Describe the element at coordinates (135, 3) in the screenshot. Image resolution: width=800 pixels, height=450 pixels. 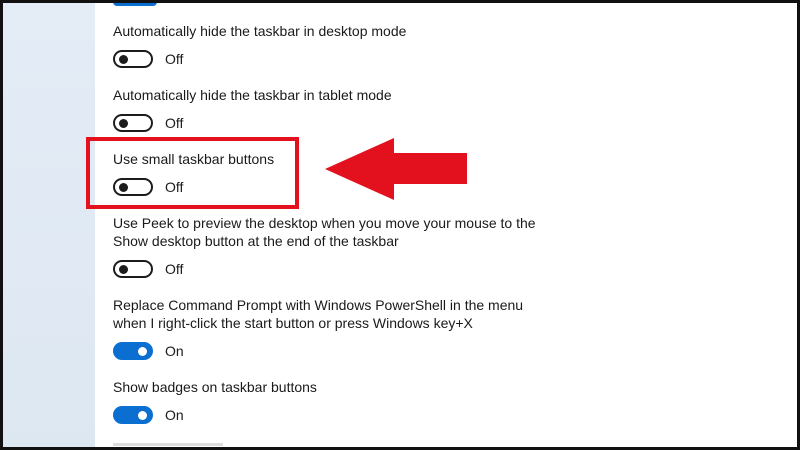
I see `partial-toggle-above` at that location.